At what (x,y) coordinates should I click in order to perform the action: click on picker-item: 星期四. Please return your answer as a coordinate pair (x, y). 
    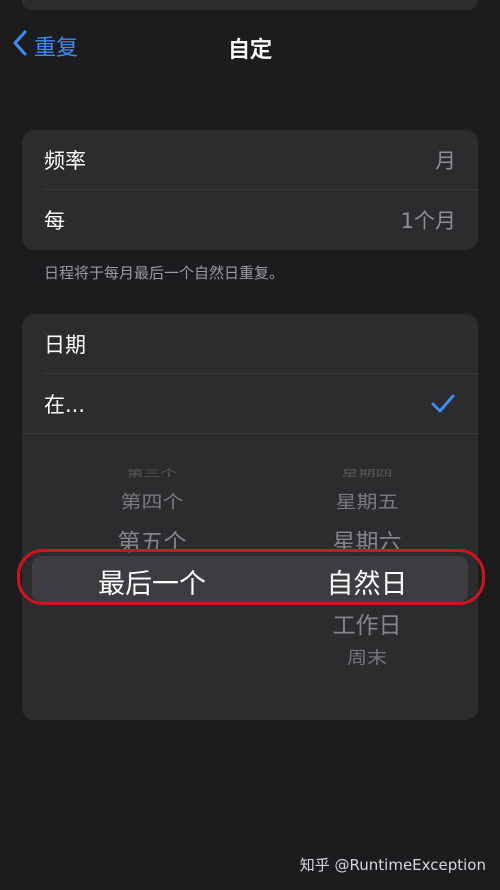
    Looking at the image, I should click on (367, 472).